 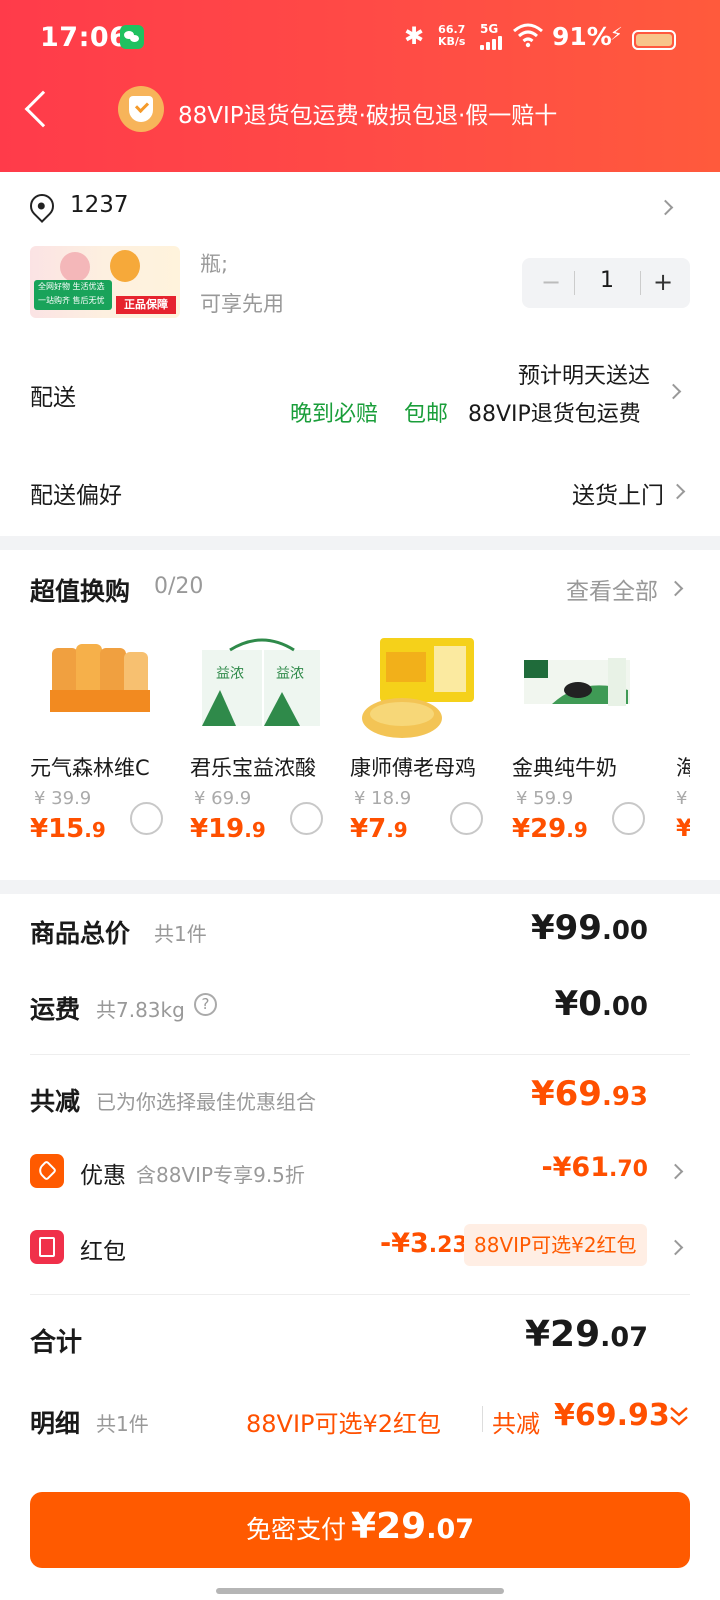 I want to click on quantity-stepper: − 1 +, so click(x=606, y=283).